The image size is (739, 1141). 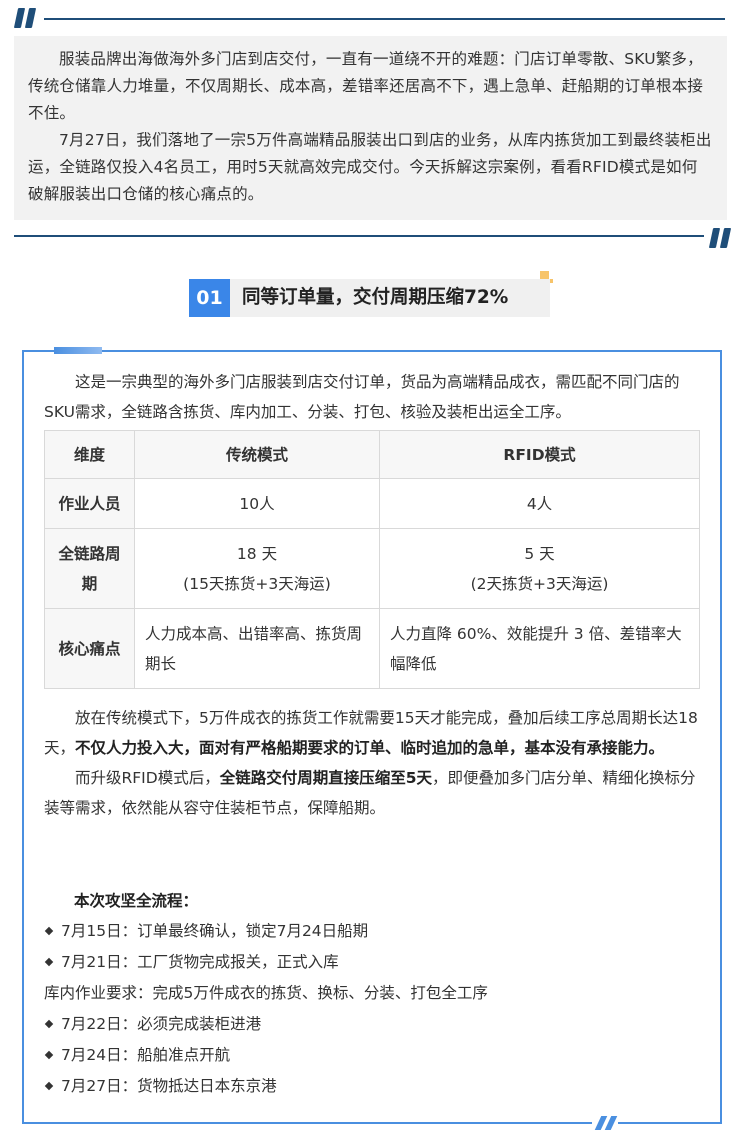 I want to click on flow-title: 本次攻坚全流程：, so click(x=136, y=901).